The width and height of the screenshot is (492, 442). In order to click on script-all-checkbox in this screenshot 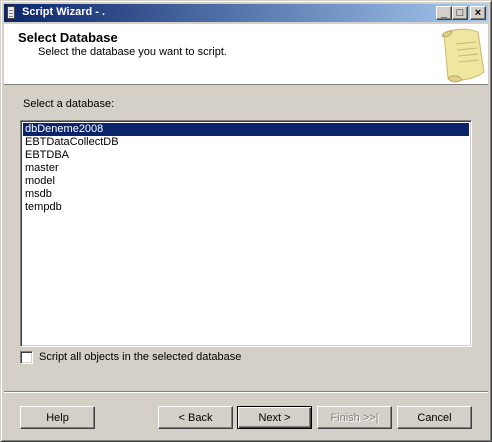, I will do `click(26, 357)`.